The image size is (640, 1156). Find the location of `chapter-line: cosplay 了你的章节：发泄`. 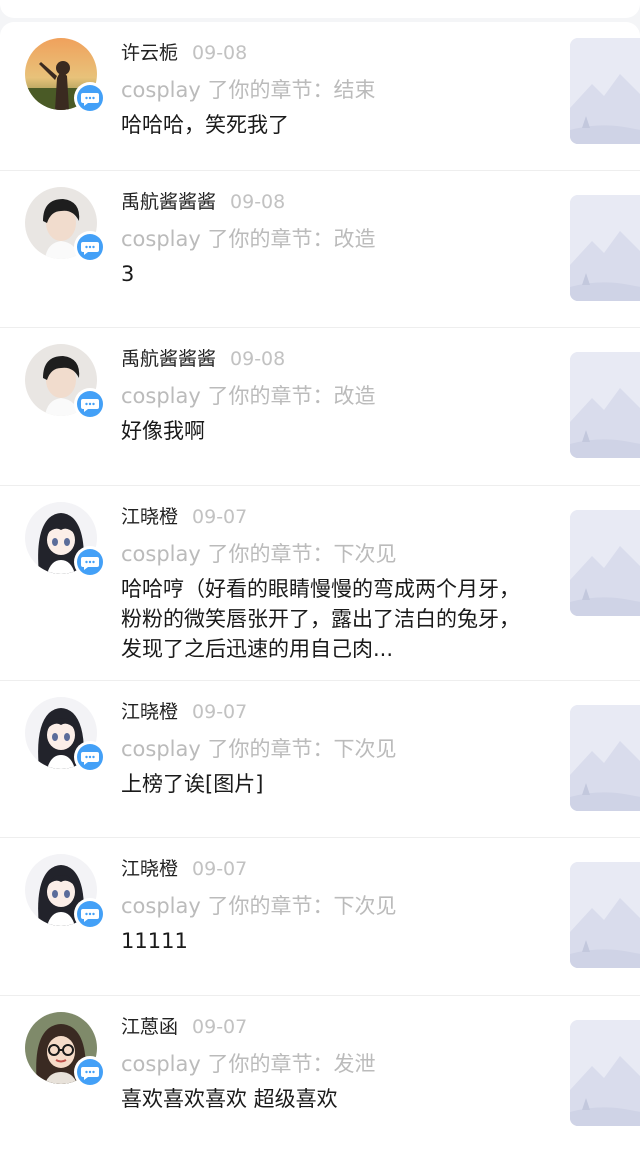

chapter-line: cosplay 了你的章节：发泄 is located at coordinates (326, 1064).